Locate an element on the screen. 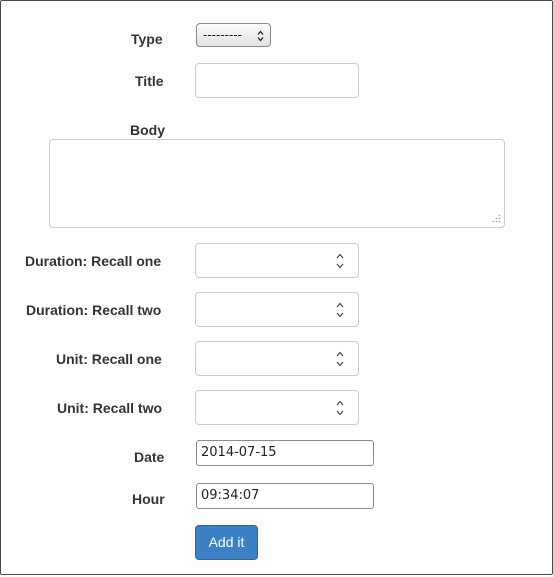  body-textarea is located at coordinates (277, 183).